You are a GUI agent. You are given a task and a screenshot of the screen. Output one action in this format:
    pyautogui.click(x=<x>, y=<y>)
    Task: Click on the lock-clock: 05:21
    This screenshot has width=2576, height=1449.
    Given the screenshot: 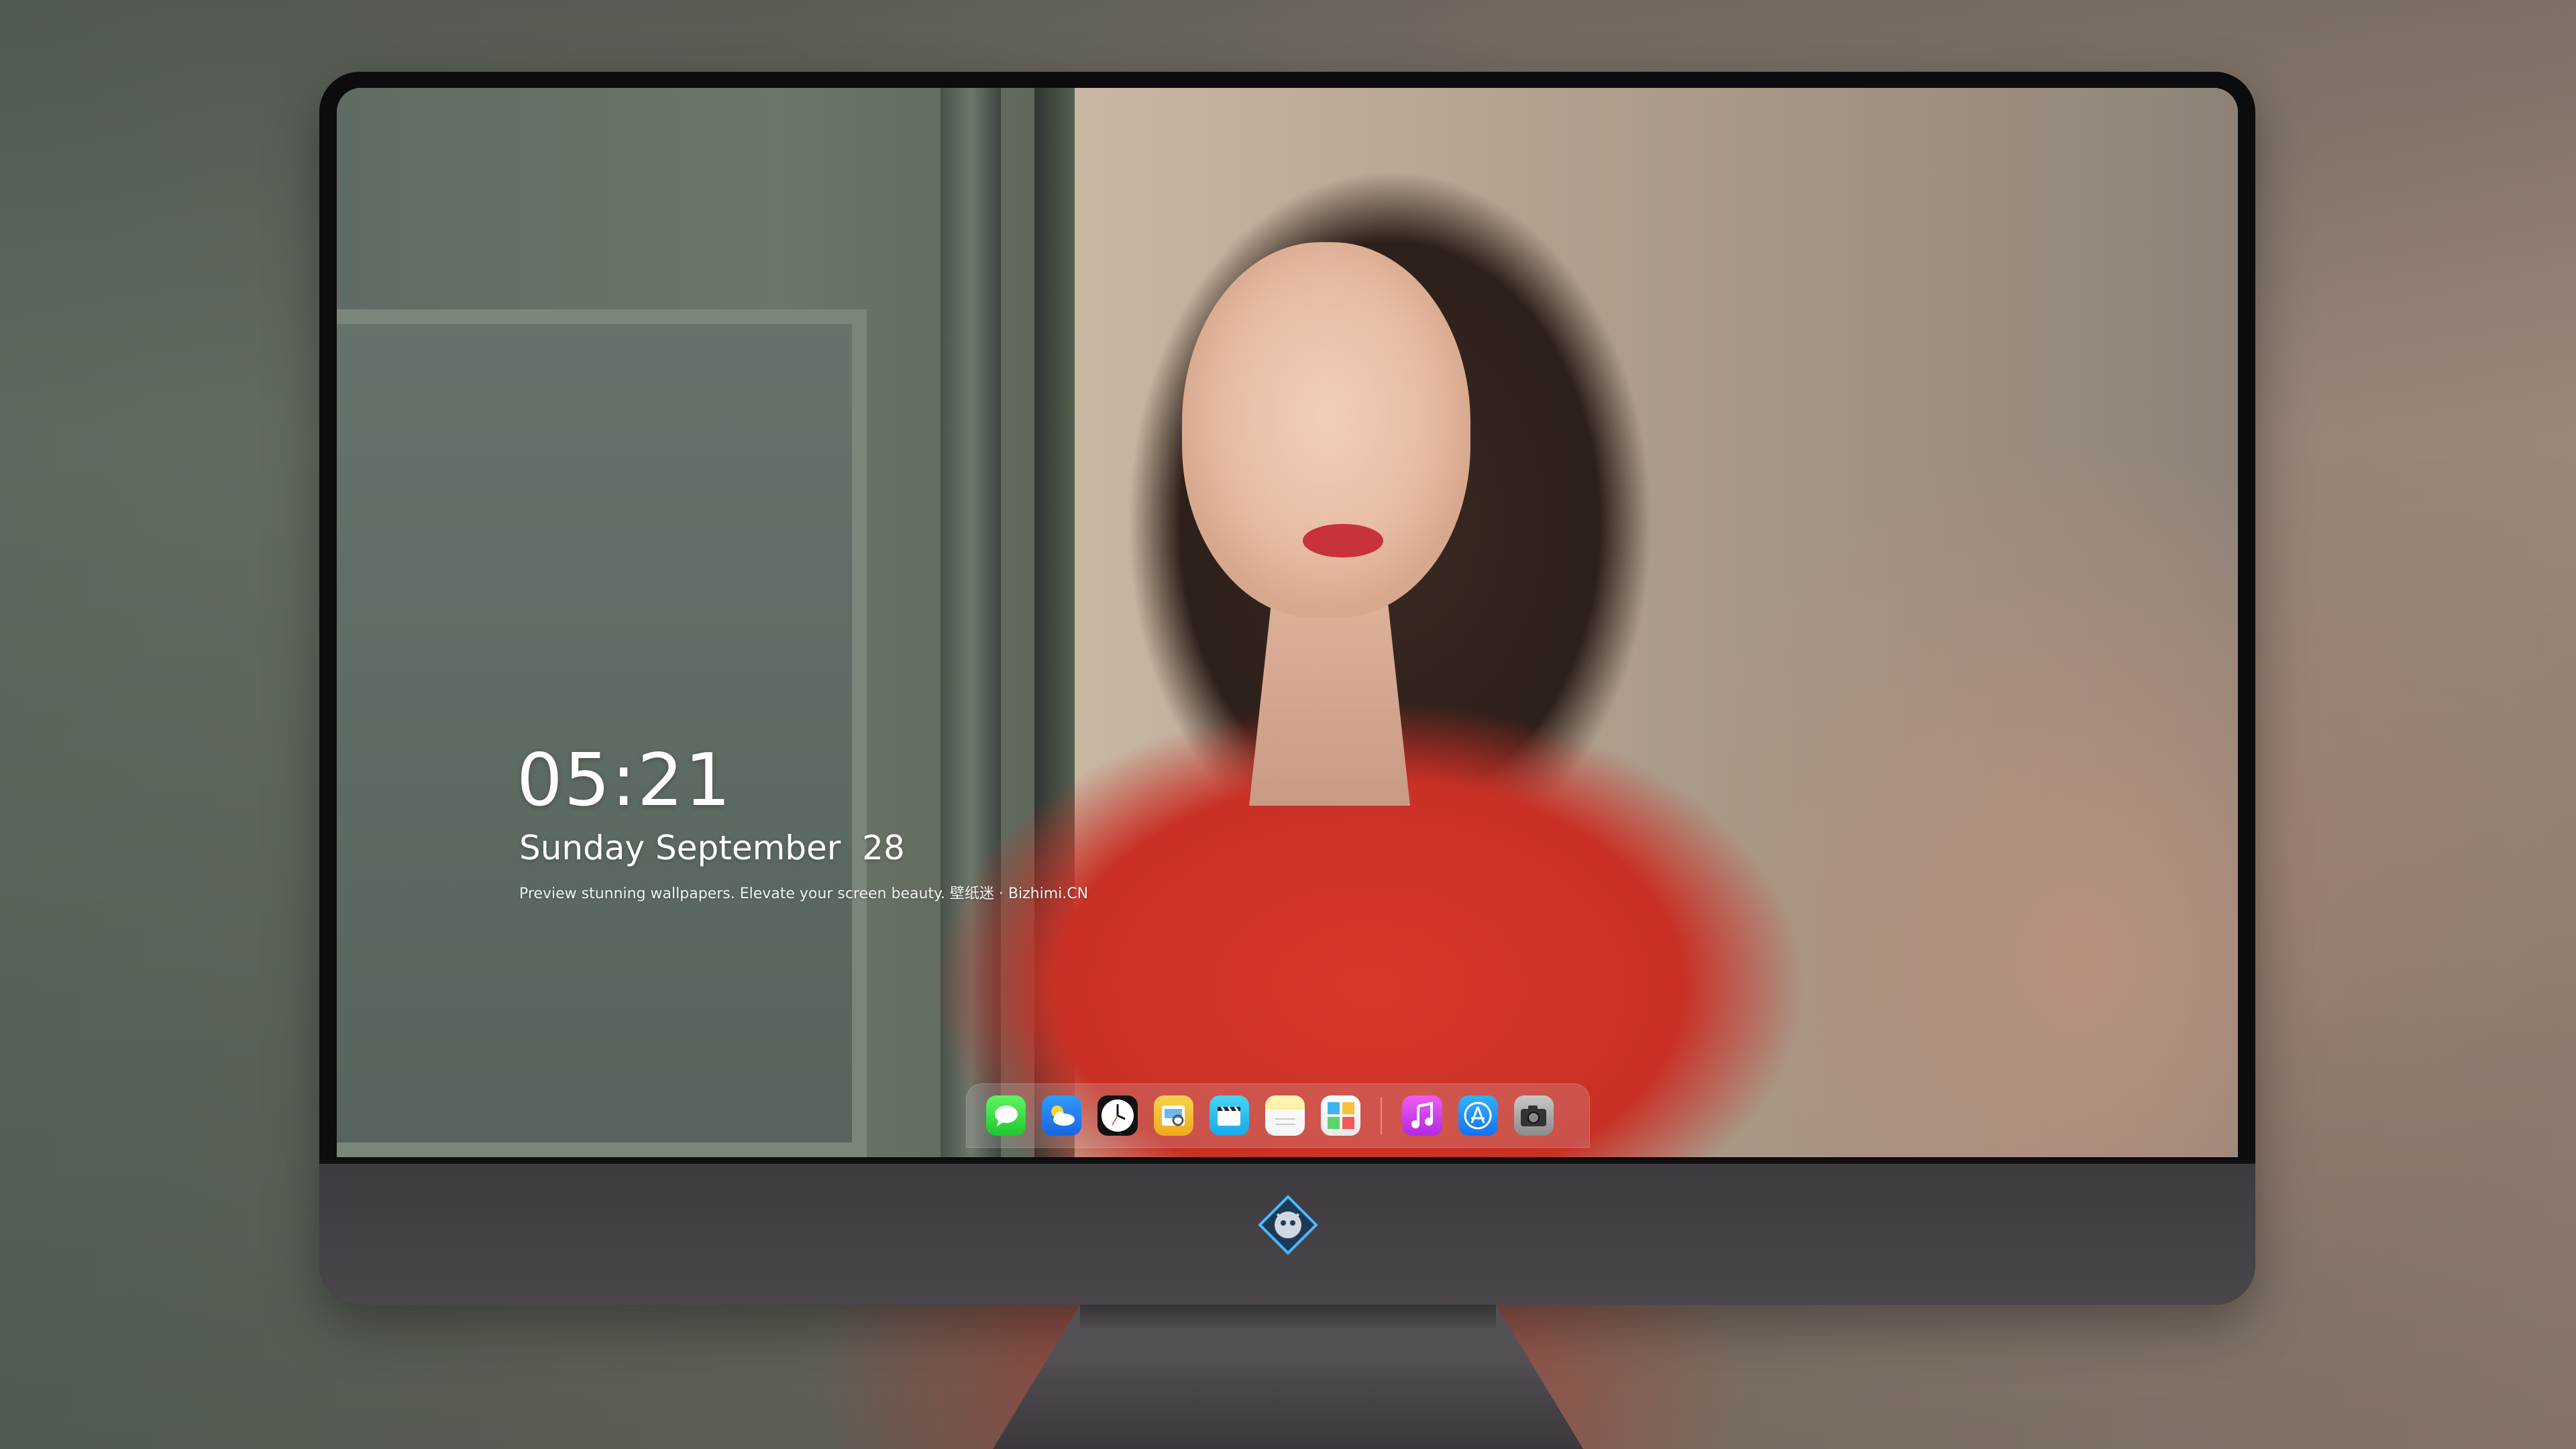 What is the action you would take?
    pyautogui.click(x=625, y=780)
    